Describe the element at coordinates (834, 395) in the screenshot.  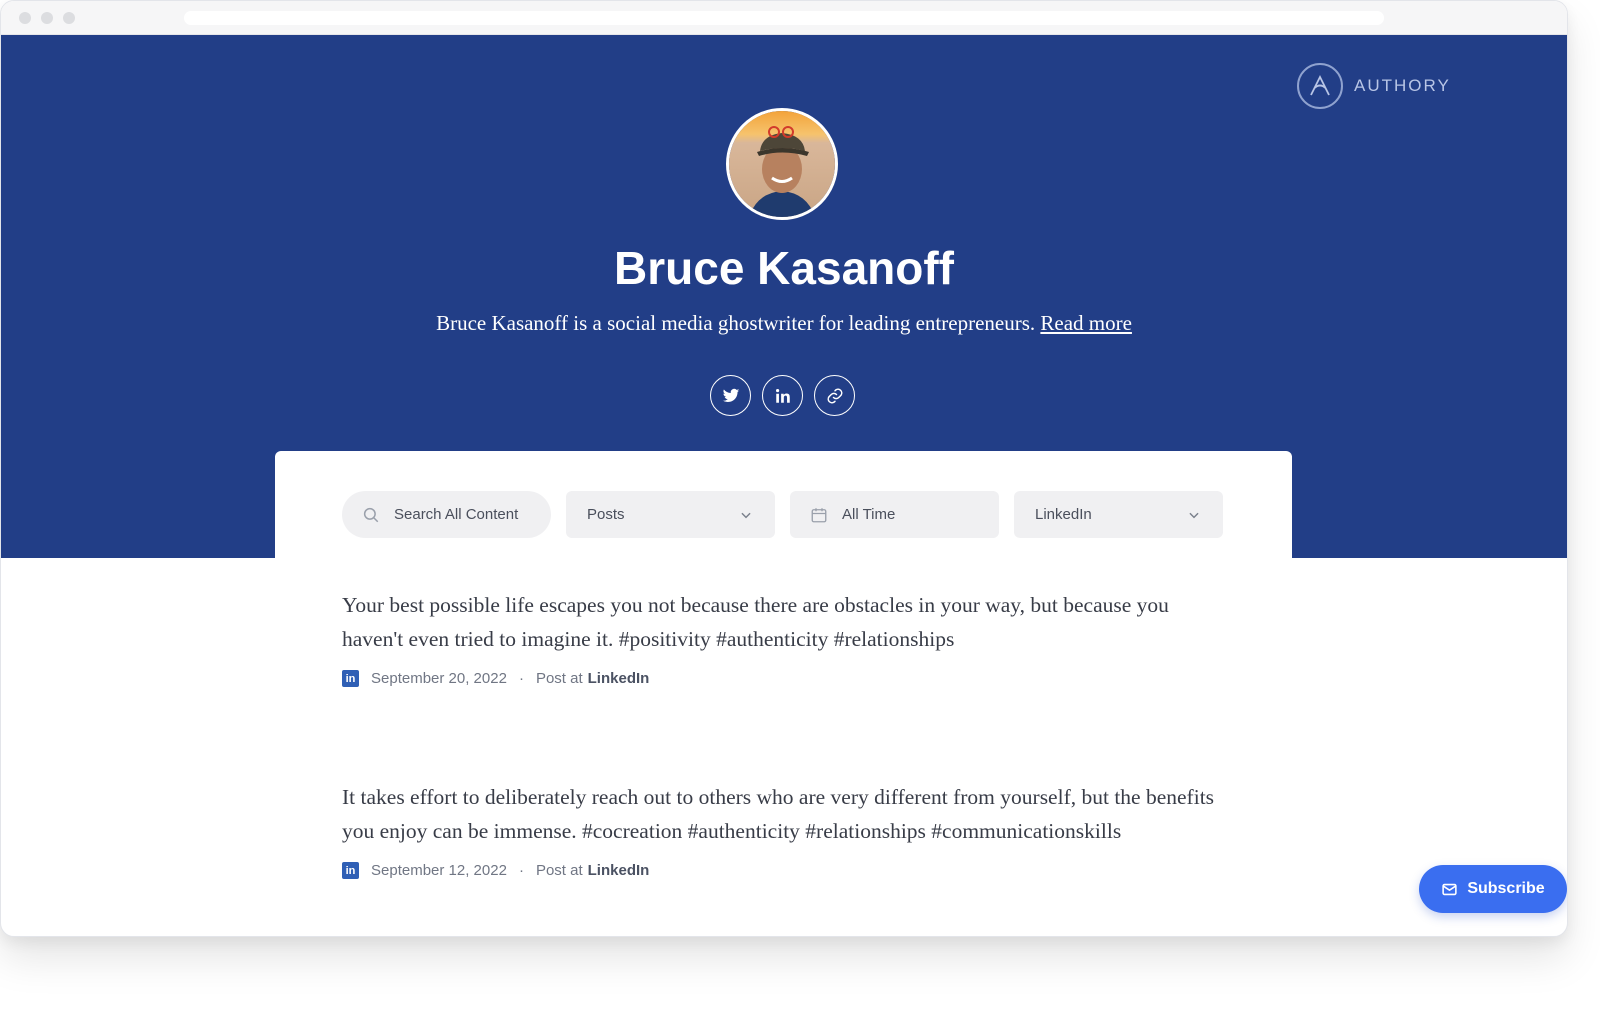
I see `link-icon` at that location.